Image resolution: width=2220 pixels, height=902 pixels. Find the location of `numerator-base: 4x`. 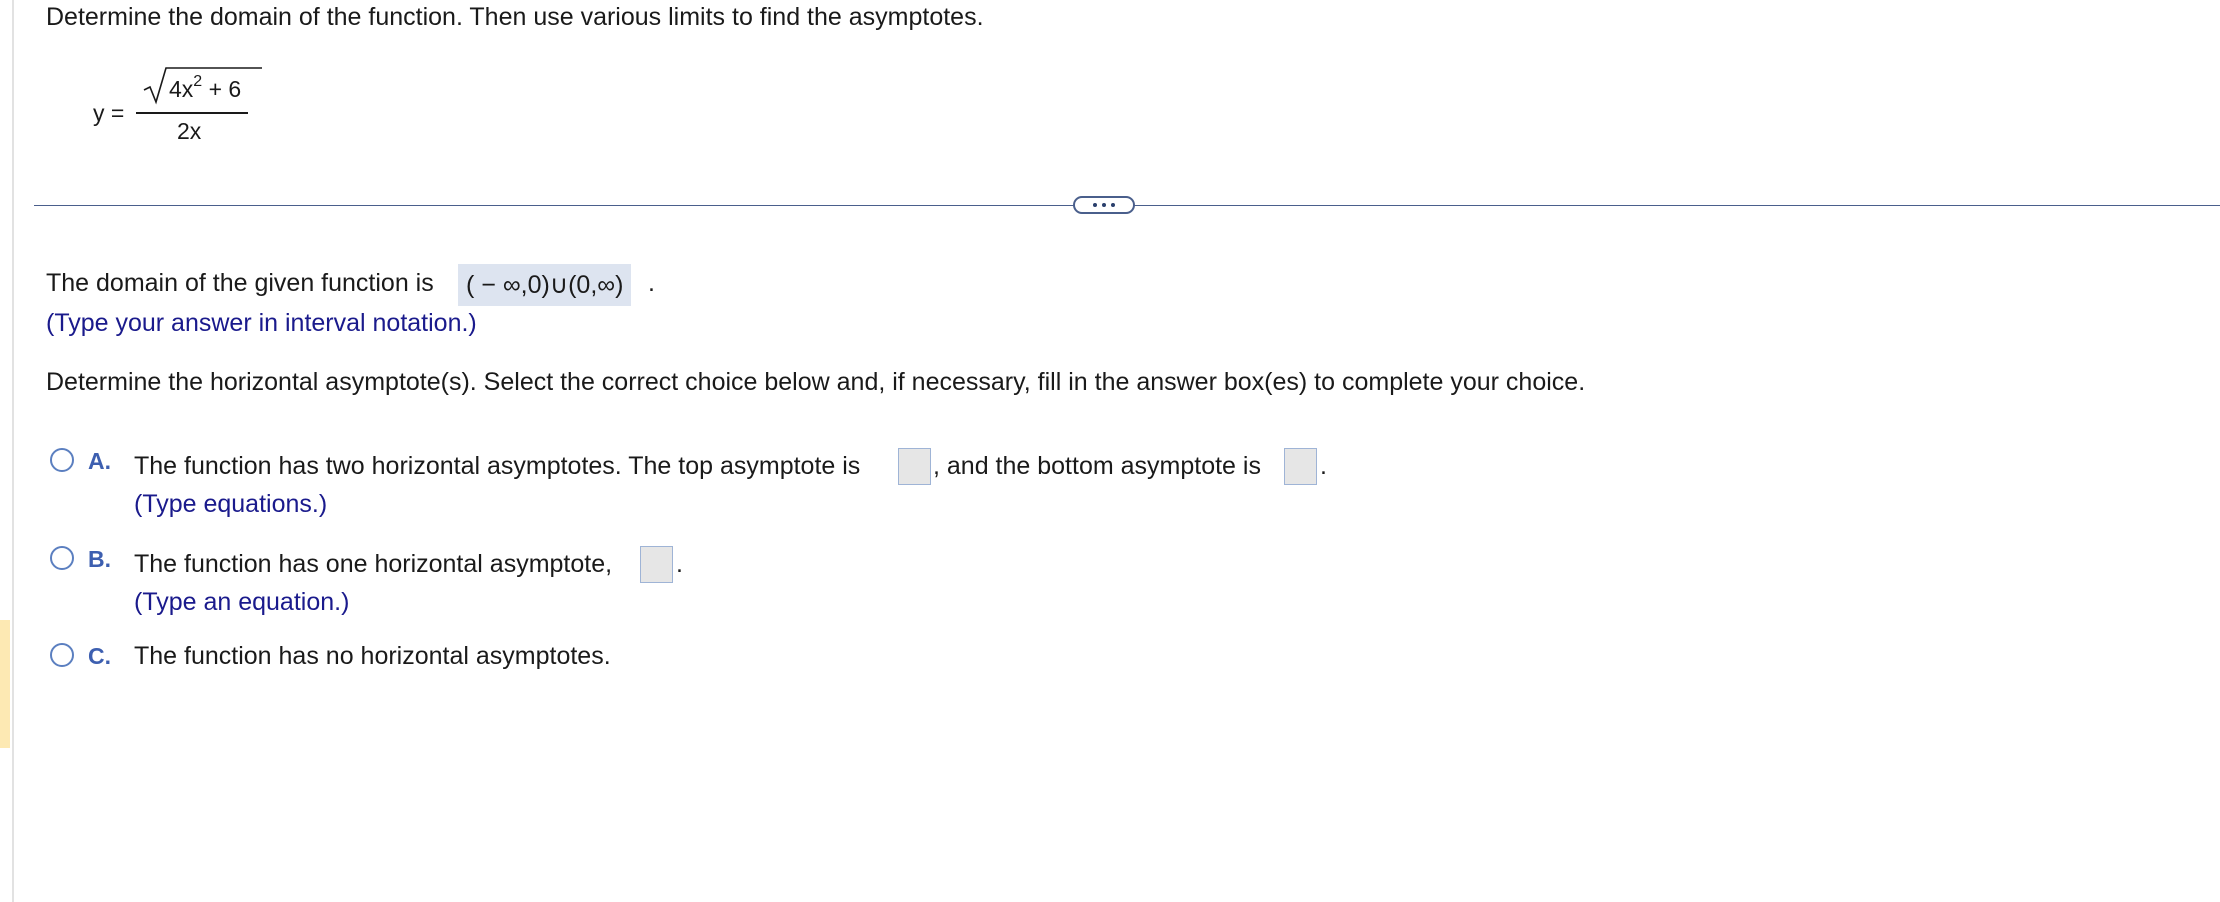

numerator-base: 4x is located at coordinates (181, 89).